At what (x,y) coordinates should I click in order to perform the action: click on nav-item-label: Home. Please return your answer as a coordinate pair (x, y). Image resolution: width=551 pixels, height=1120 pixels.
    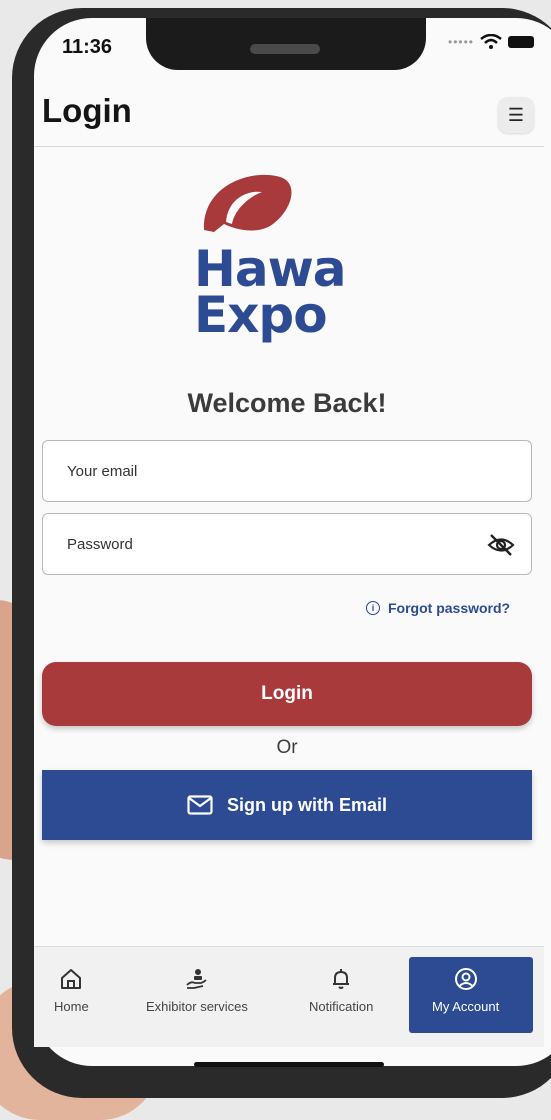
    Looking at the image, I should click on (71, 1006).